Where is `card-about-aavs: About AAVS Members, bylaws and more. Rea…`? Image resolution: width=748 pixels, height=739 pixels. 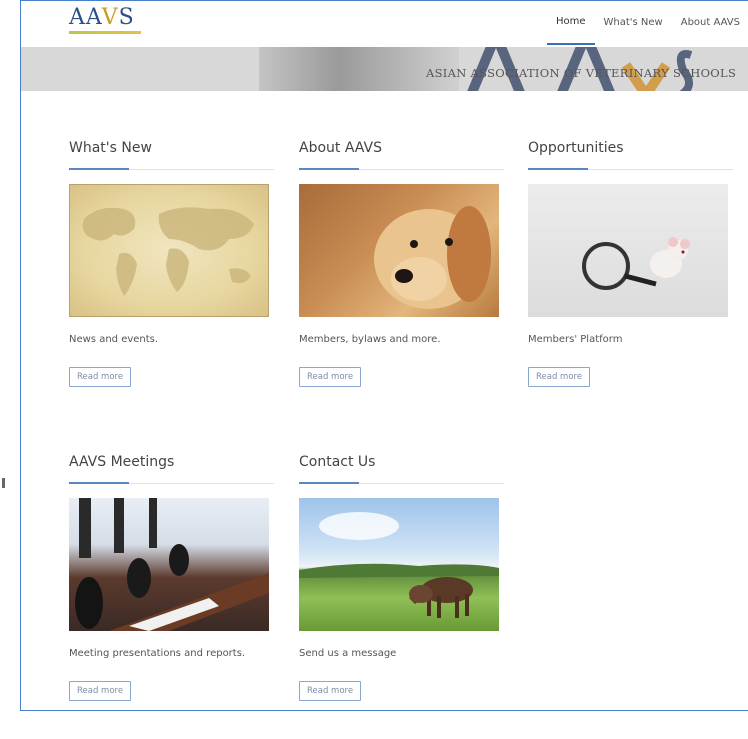
card-about-aavs: About AAVS Members, bylaws and more. Rea… is located at coordinates (401, 262).